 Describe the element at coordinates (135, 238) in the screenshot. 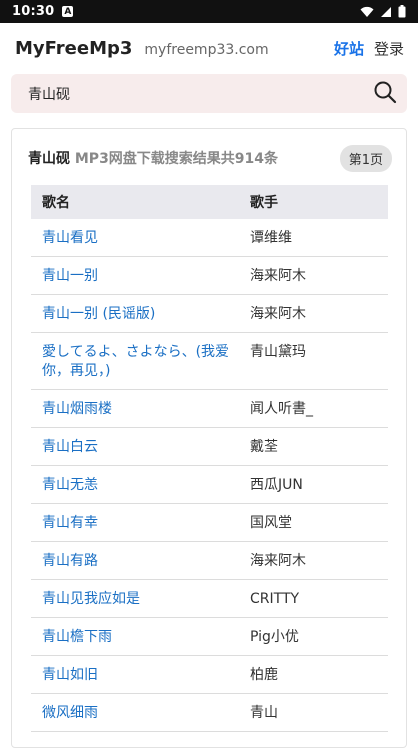

I see `song-title-link: 青山看见` at that location.